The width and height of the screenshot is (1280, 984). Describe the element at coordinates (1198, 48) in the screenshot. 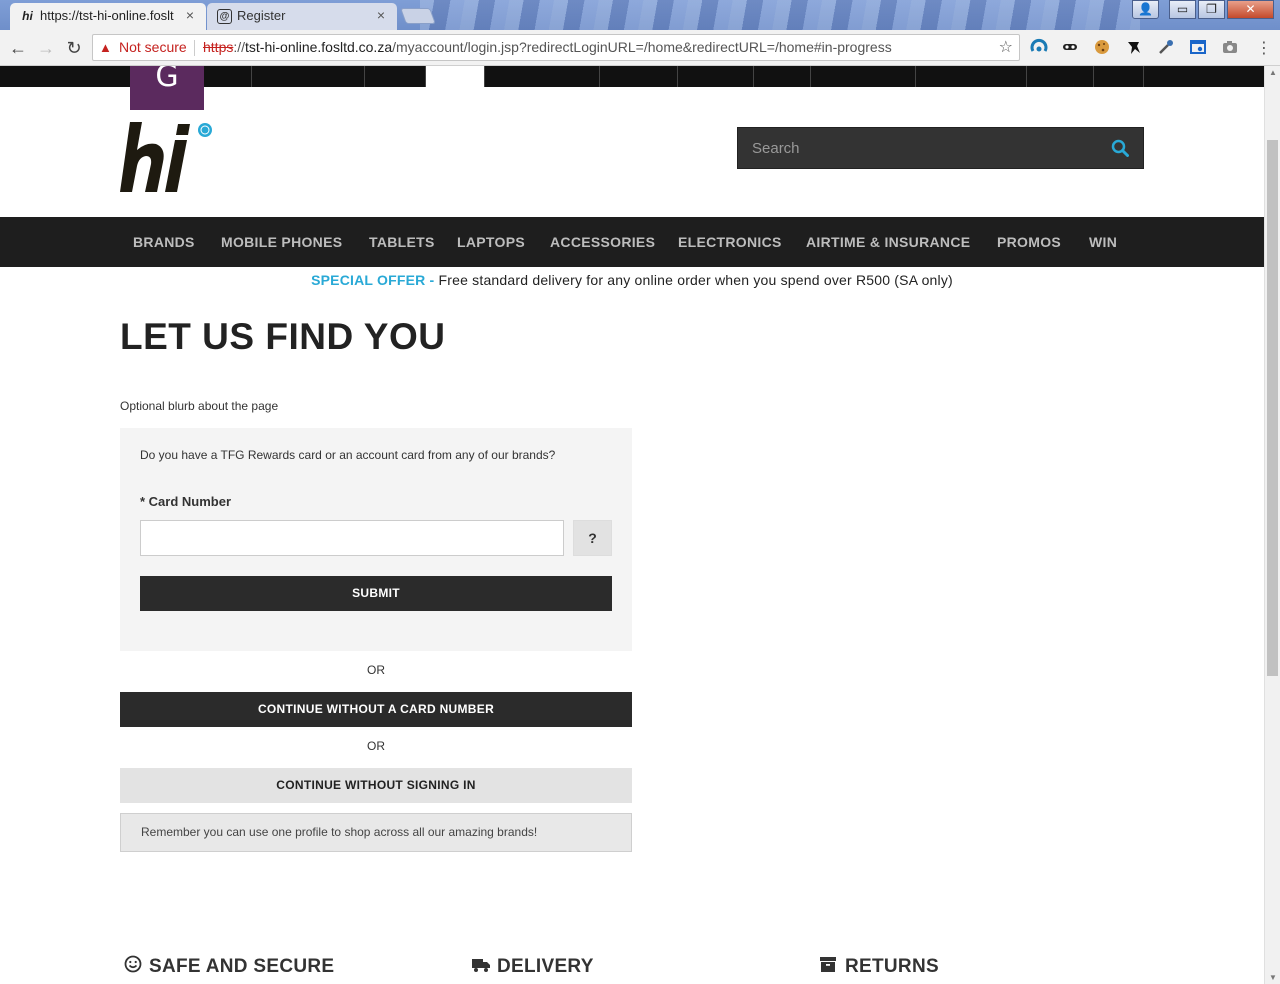

I see `extension-window-icon` at that location.